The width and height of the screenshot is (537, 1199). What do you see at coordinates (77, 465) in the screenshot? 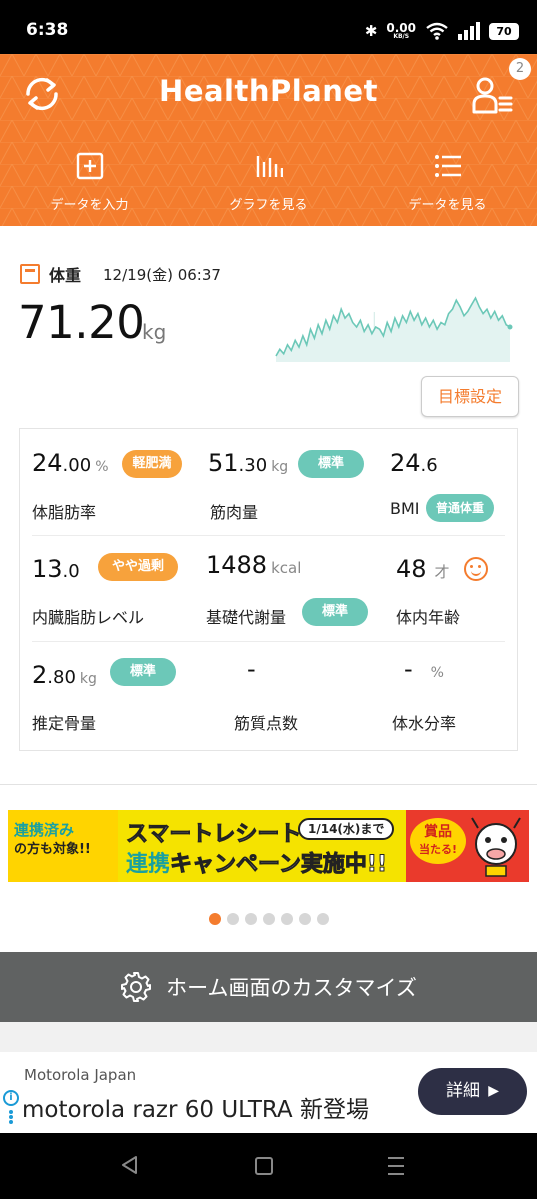
I see `body-fat-dec: .00` at bounding box center [77, 465].